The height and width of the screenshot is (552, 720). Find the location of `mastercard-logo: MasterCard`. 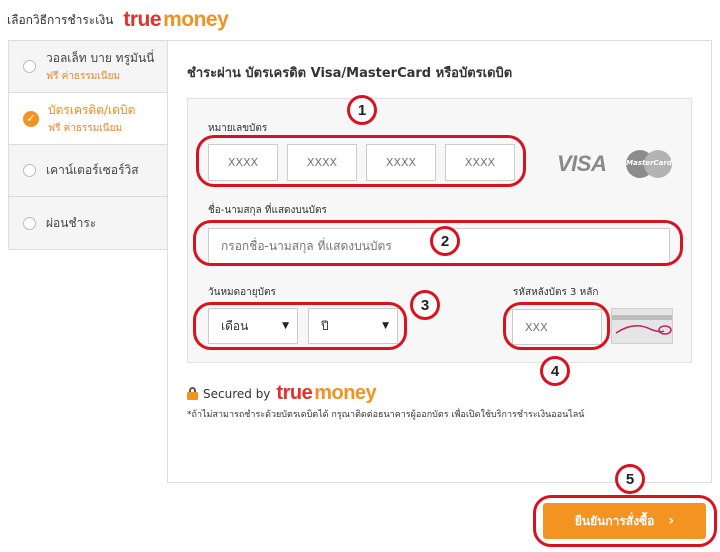

mastercard-logo: MasterCard is located at coordinates (649, 164).